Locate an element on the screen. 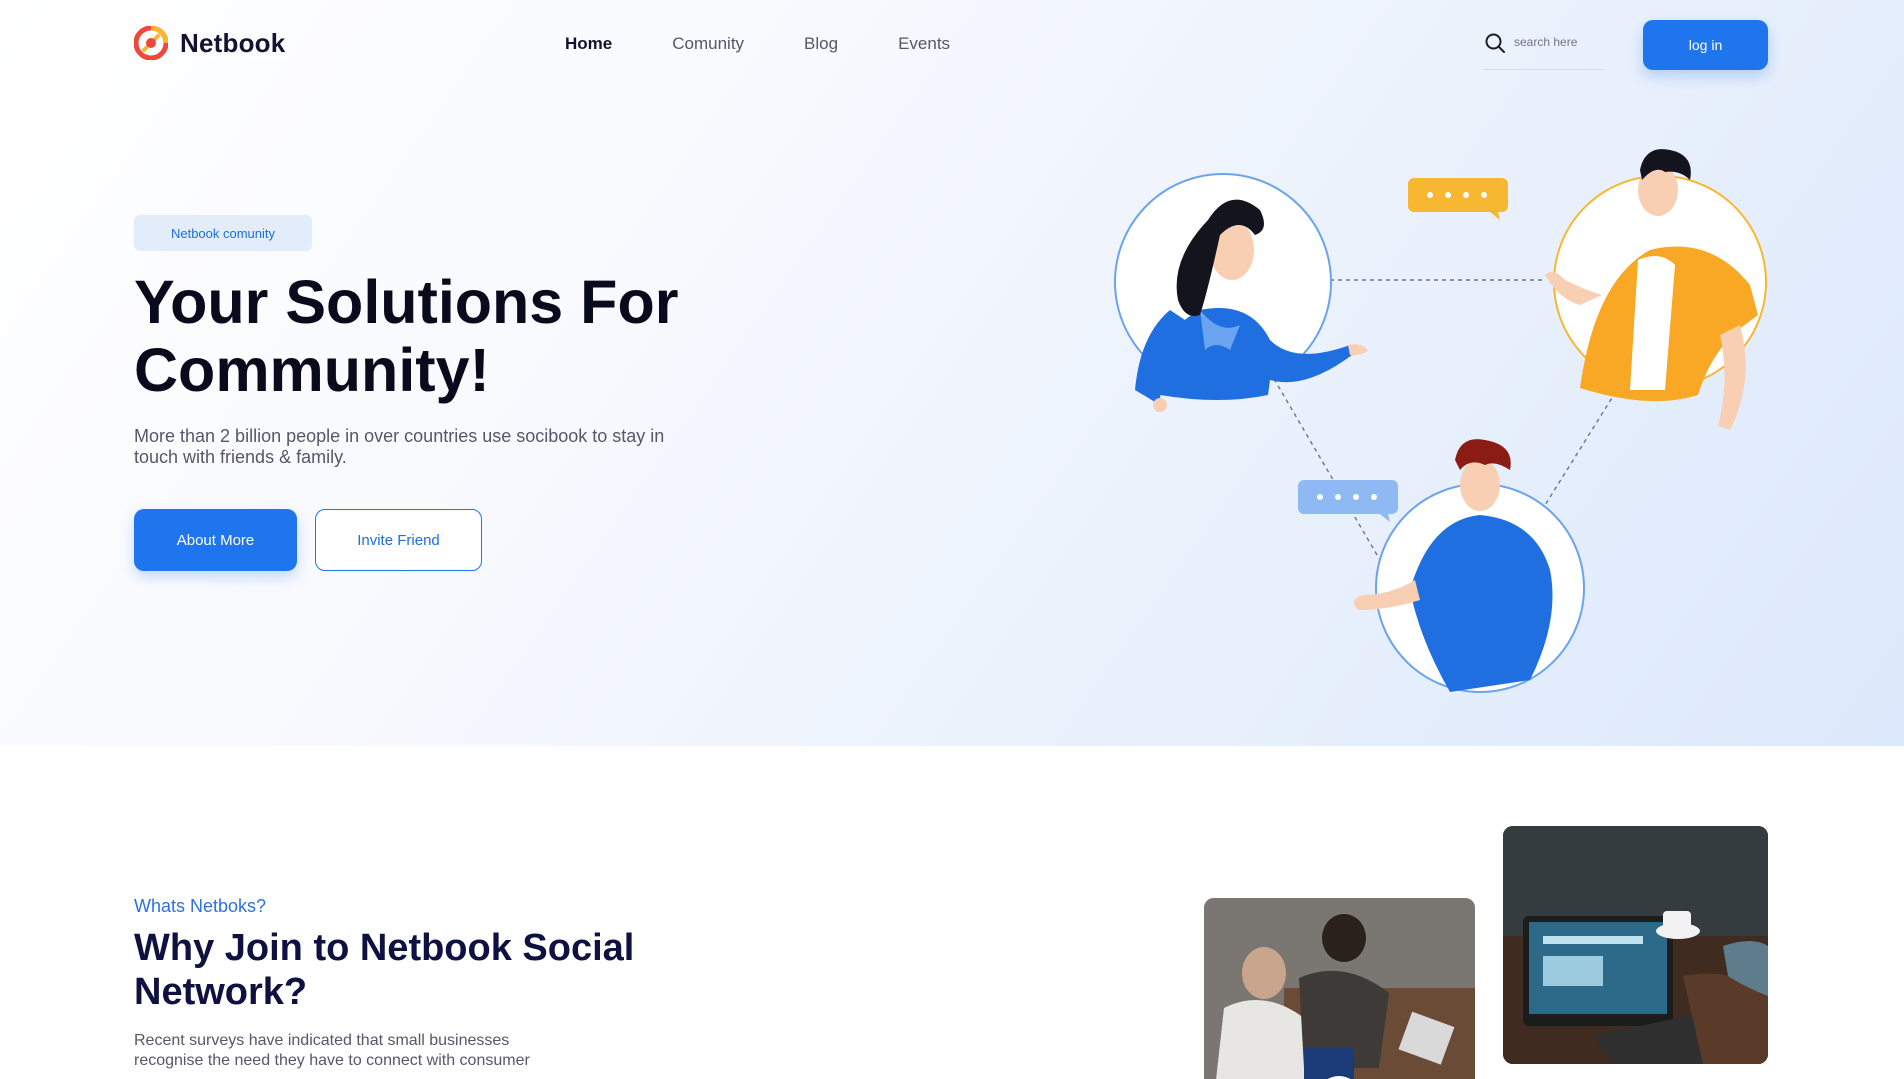  nav-home: Home is located at coordinates (588, 44).